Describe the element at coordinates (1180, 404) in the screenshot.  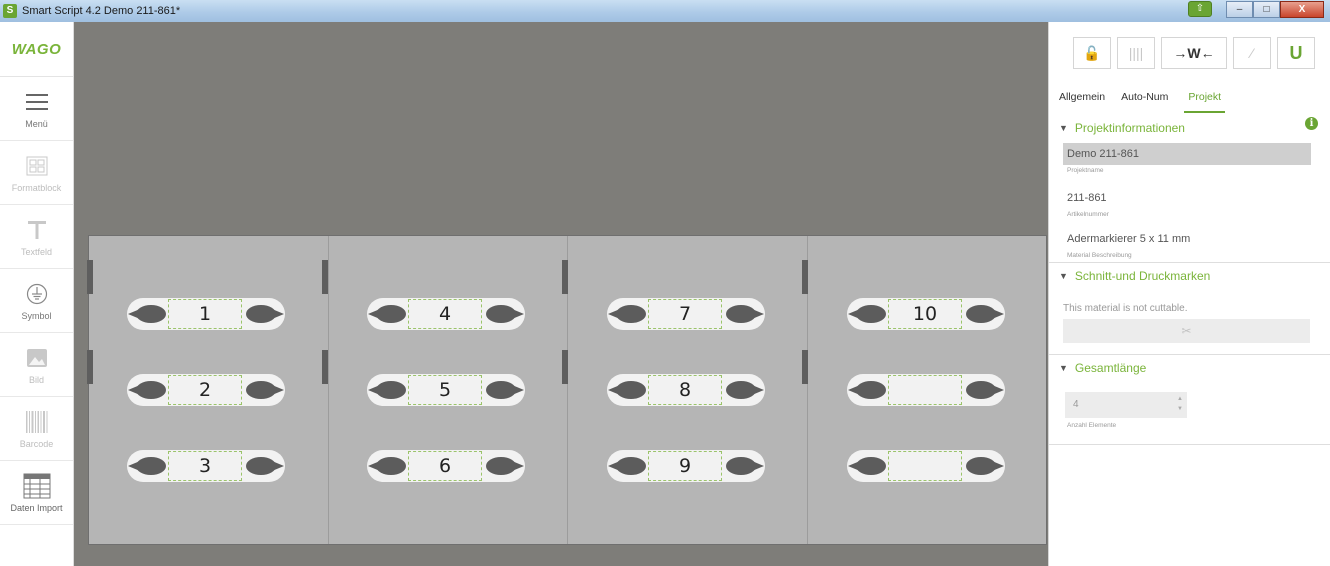
I see `stepper-arrows-icon: ▲ ▼` at that location.